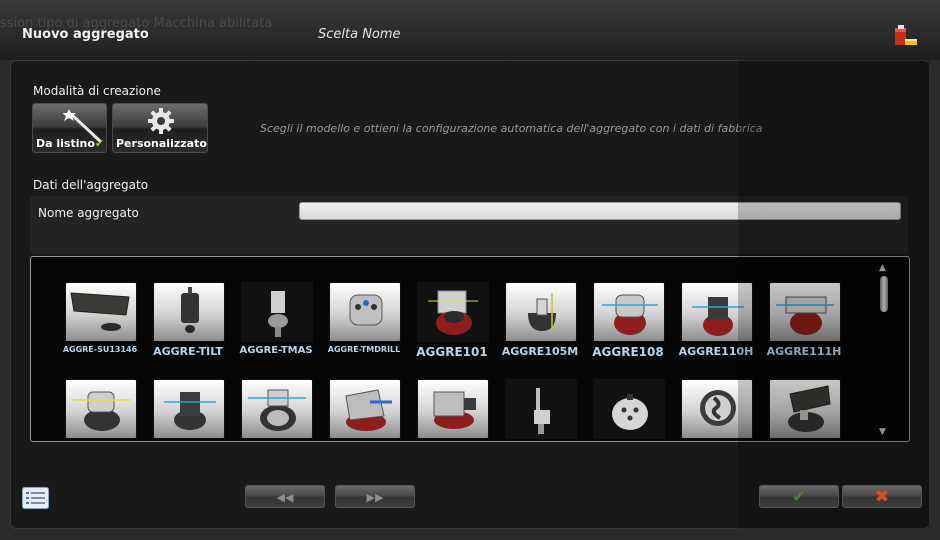 This screenshot has height=540, width=940. What do you see at coordinates (905, 36) in the screenshot?
I see `exit-door-icon` at bounding box center [905, 36].